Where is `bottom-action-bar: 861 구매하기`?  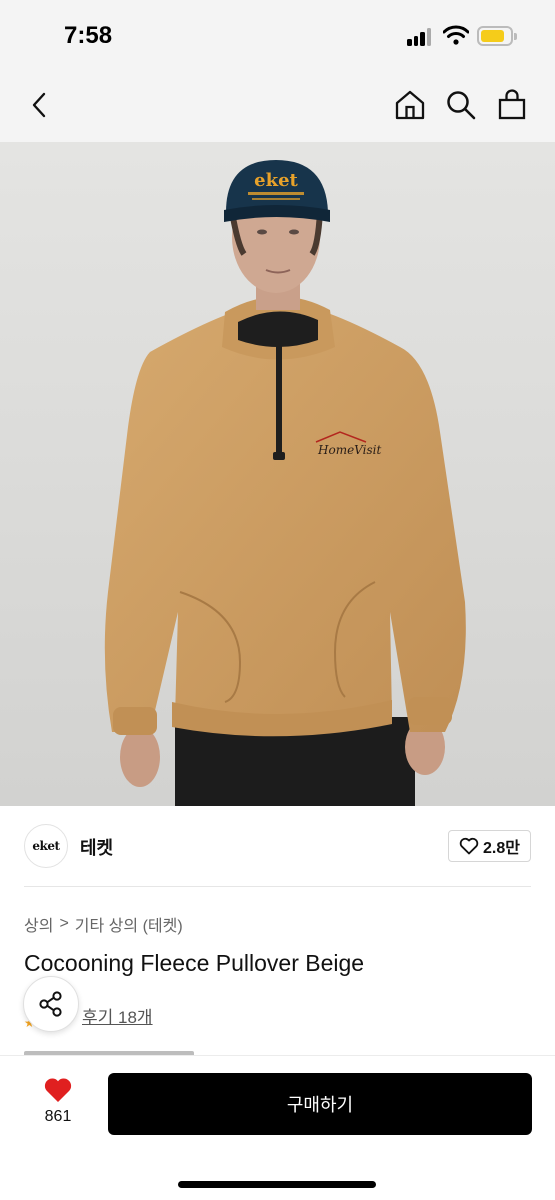
bottom-action-bar: 861 구매하기 is located at coordinates (277, 1127).